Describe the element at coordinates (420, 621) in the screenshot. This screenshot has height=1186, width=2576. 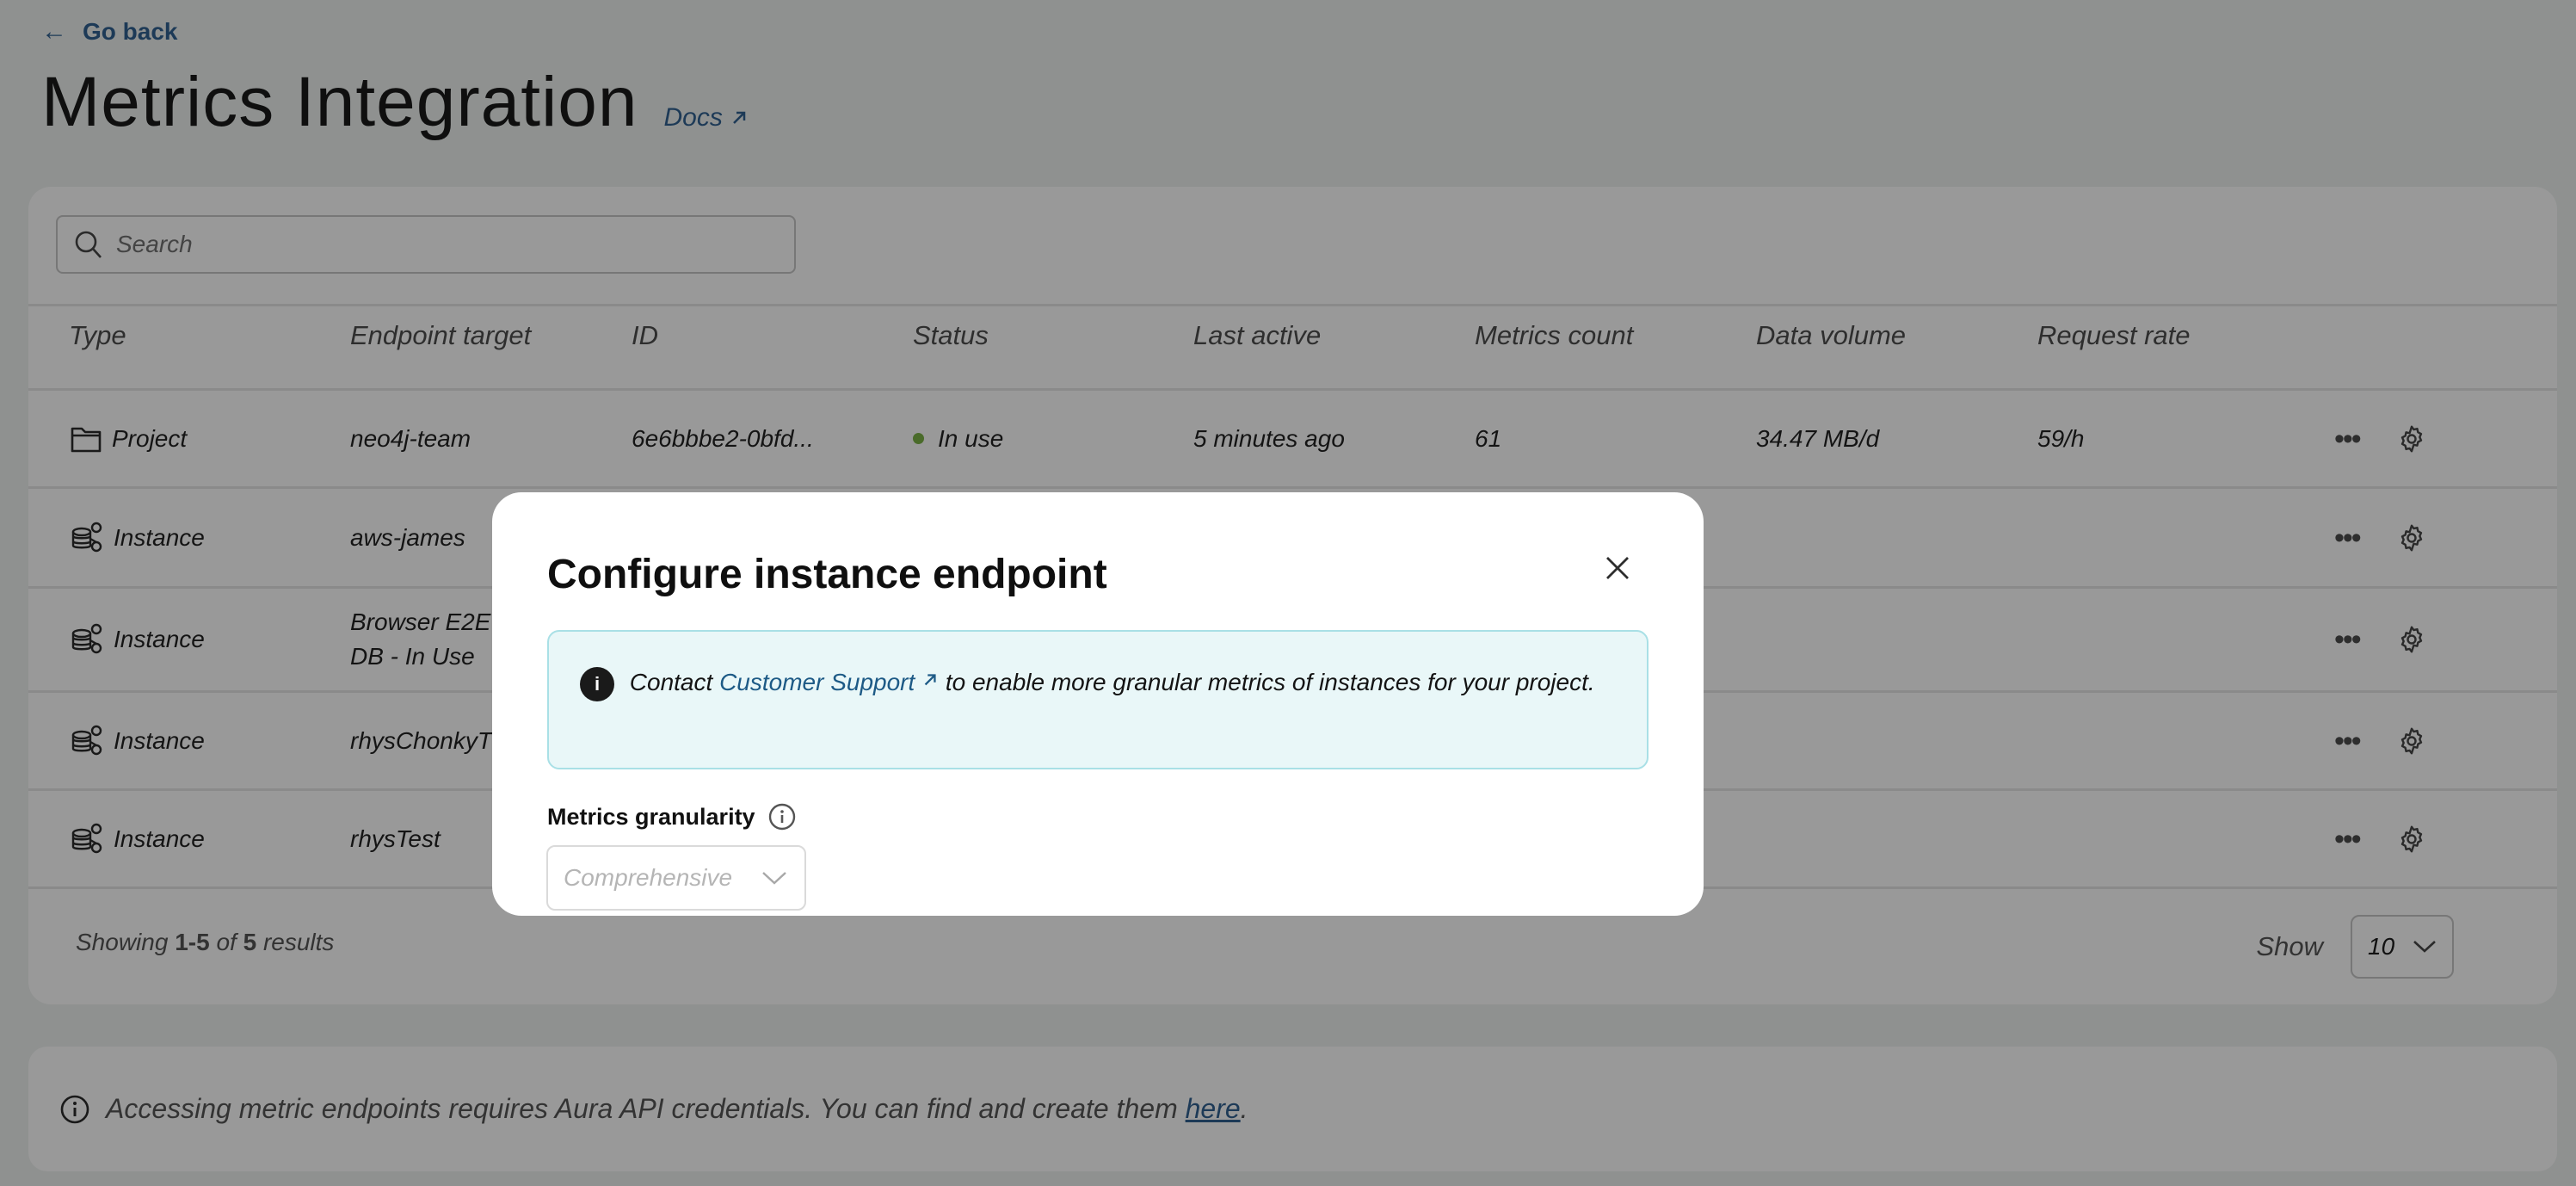
I see `endpoint-target-line1: Browser E2E` at that location.